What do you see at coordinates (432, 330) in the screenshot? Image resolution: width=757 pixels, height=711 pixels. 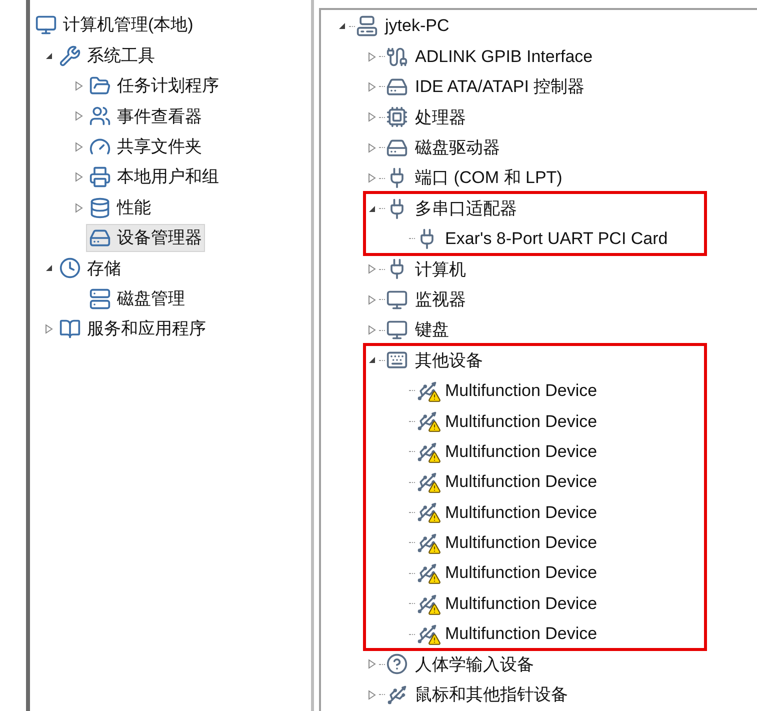 I see `device-label: 键盘` at bounding box center [432, 330].